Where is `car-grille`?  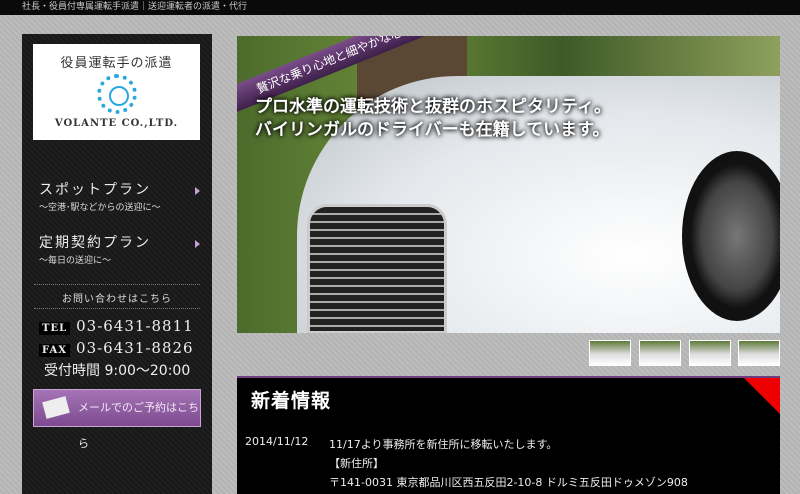
car-grille is located at coordinates (377, 268).